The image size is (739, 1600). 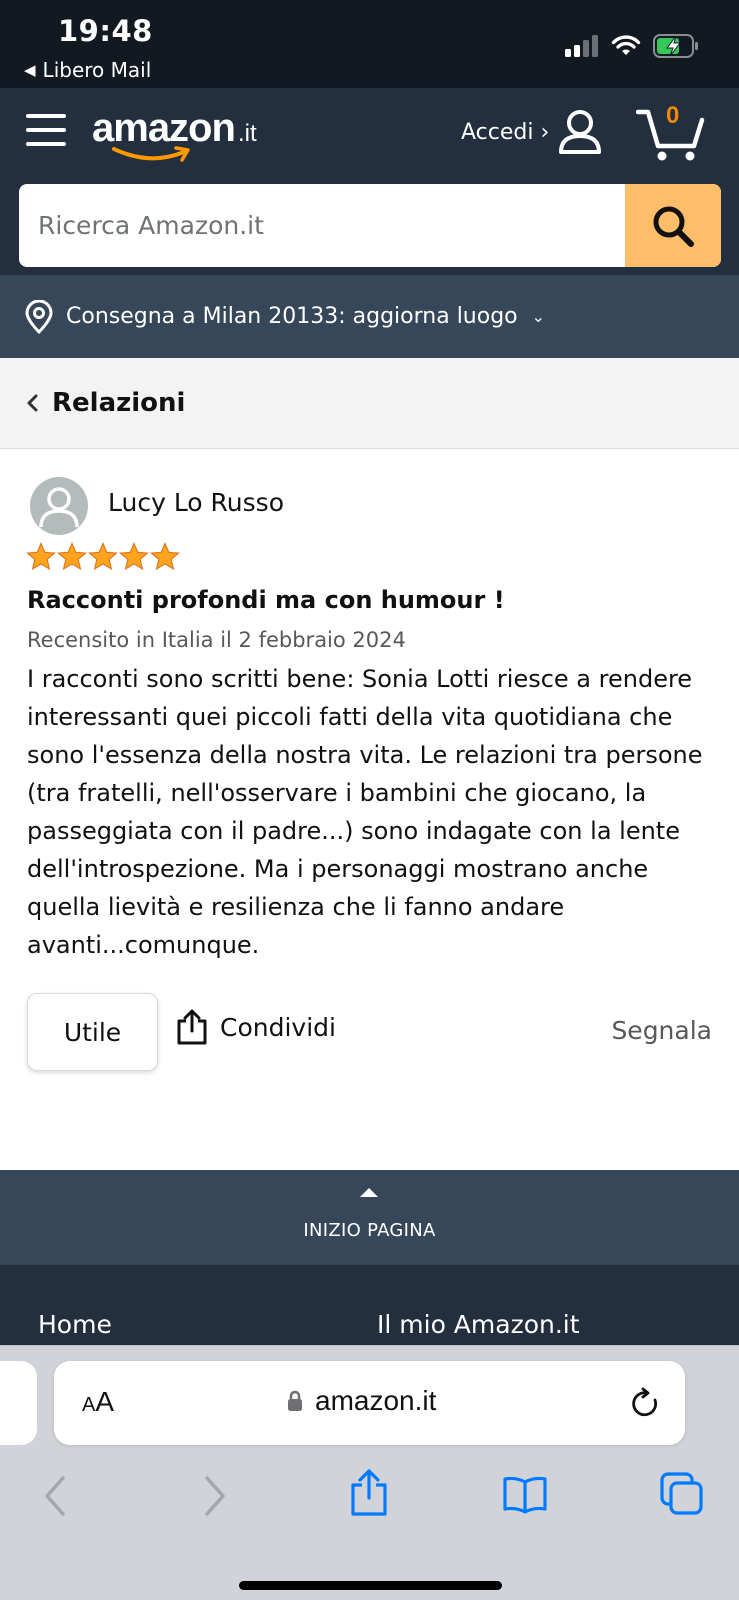 I want to click on breadcrumb: Relazioni, so click(x=369, y=403).